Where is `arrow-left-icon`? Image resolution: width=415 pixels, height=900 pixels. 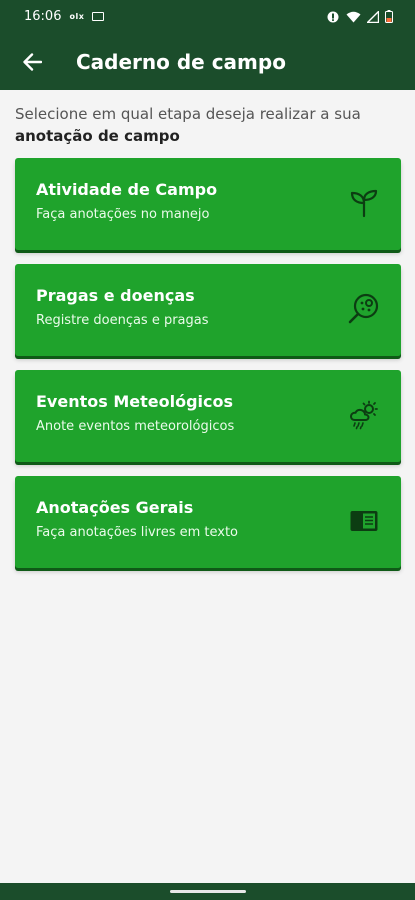 arrow-left-icon is located at coordinates (32, 61).